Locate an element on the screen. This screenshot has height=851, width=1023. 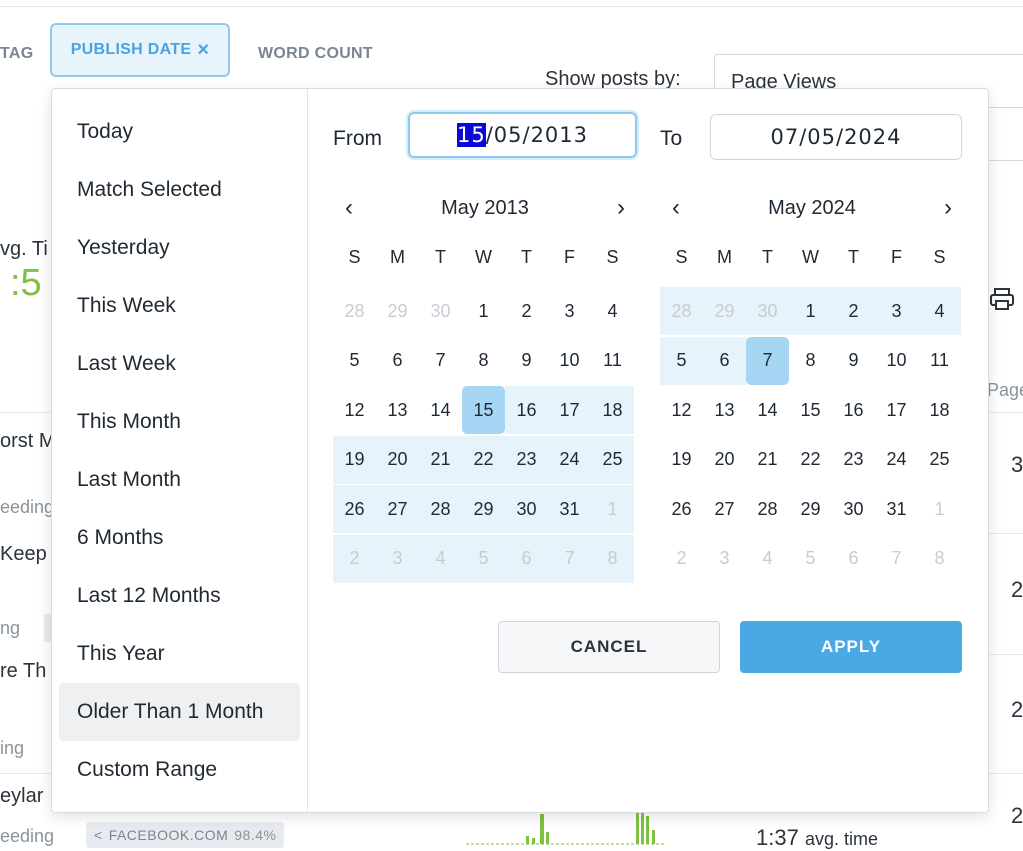
filter-tab-tag: TAG is located at coordinates (17, 54).